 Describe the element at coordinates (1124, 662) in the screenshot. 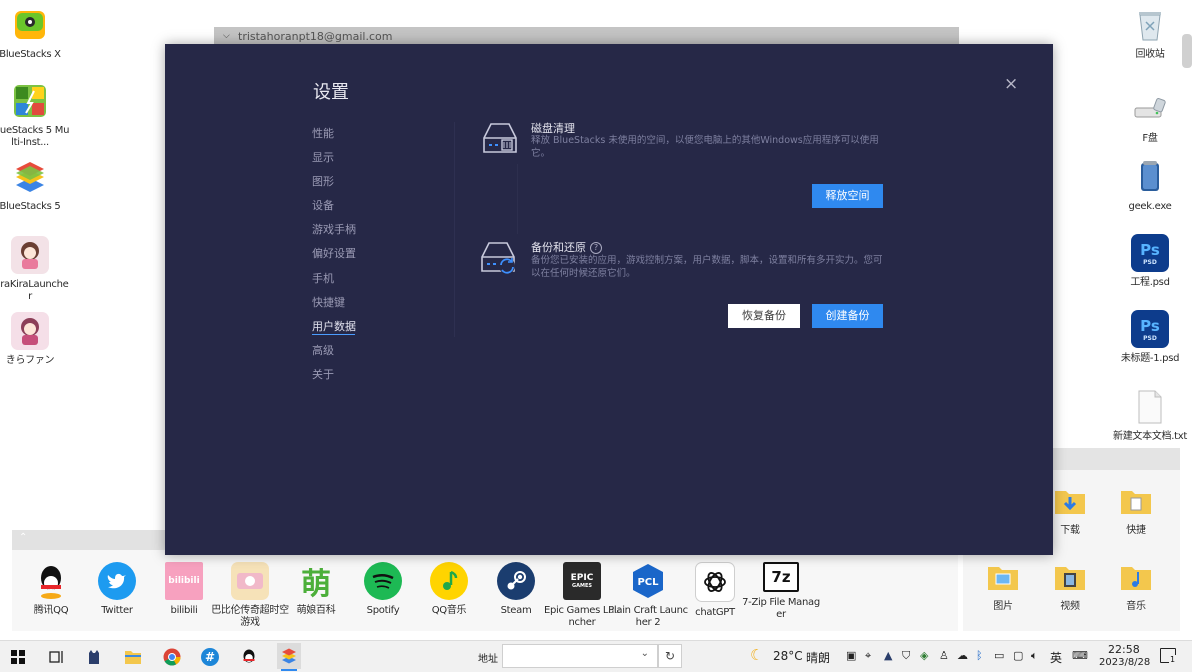

I see `clock-date: 2023/8/28` at that location.